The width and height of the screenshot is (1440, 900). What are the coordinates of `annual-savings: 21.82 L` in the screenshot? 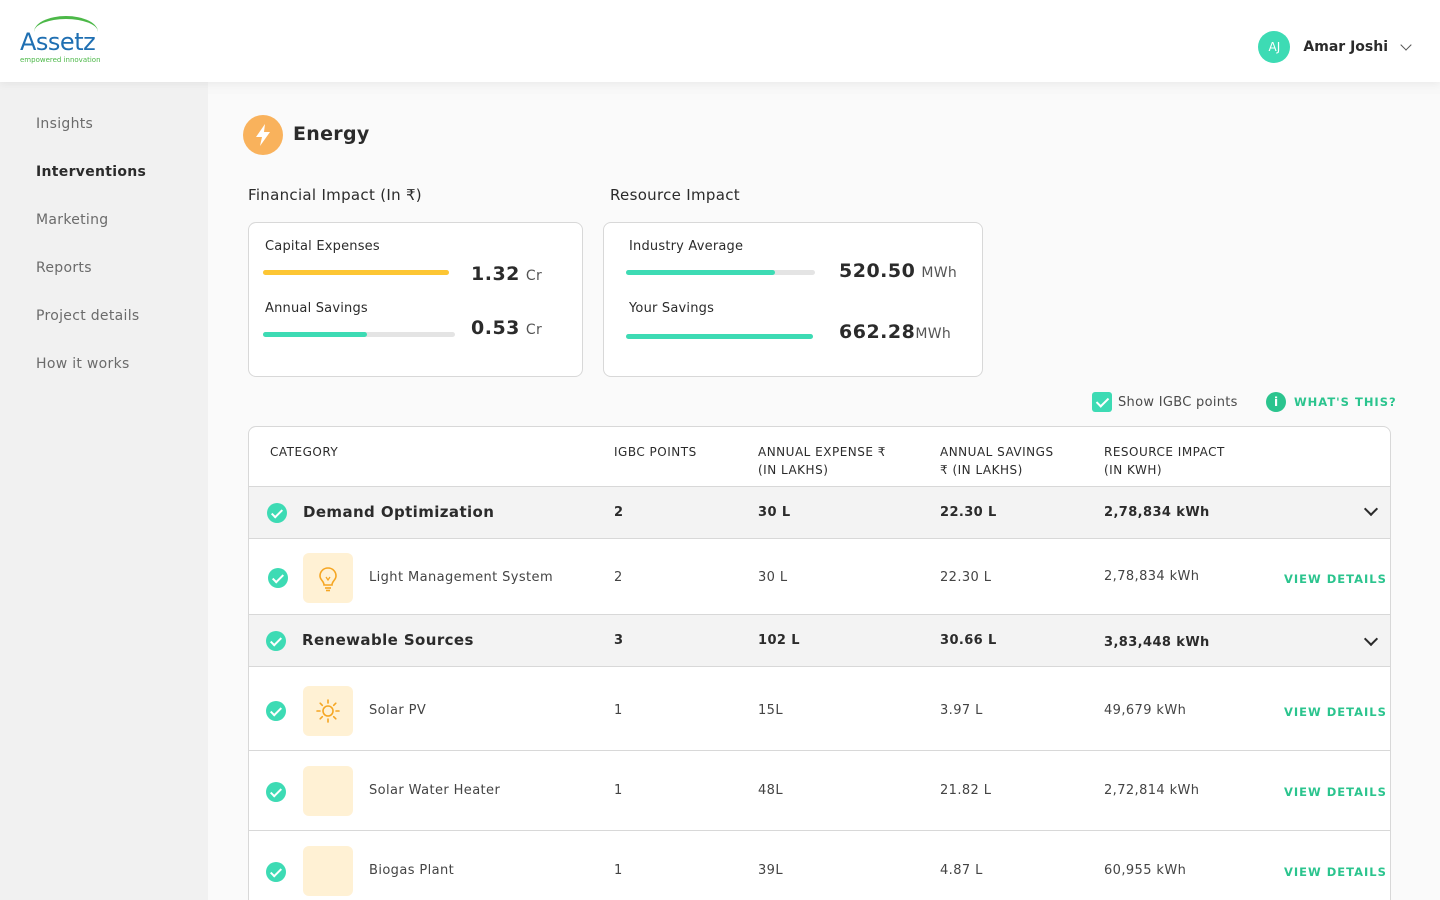 It's located at (966, 790).